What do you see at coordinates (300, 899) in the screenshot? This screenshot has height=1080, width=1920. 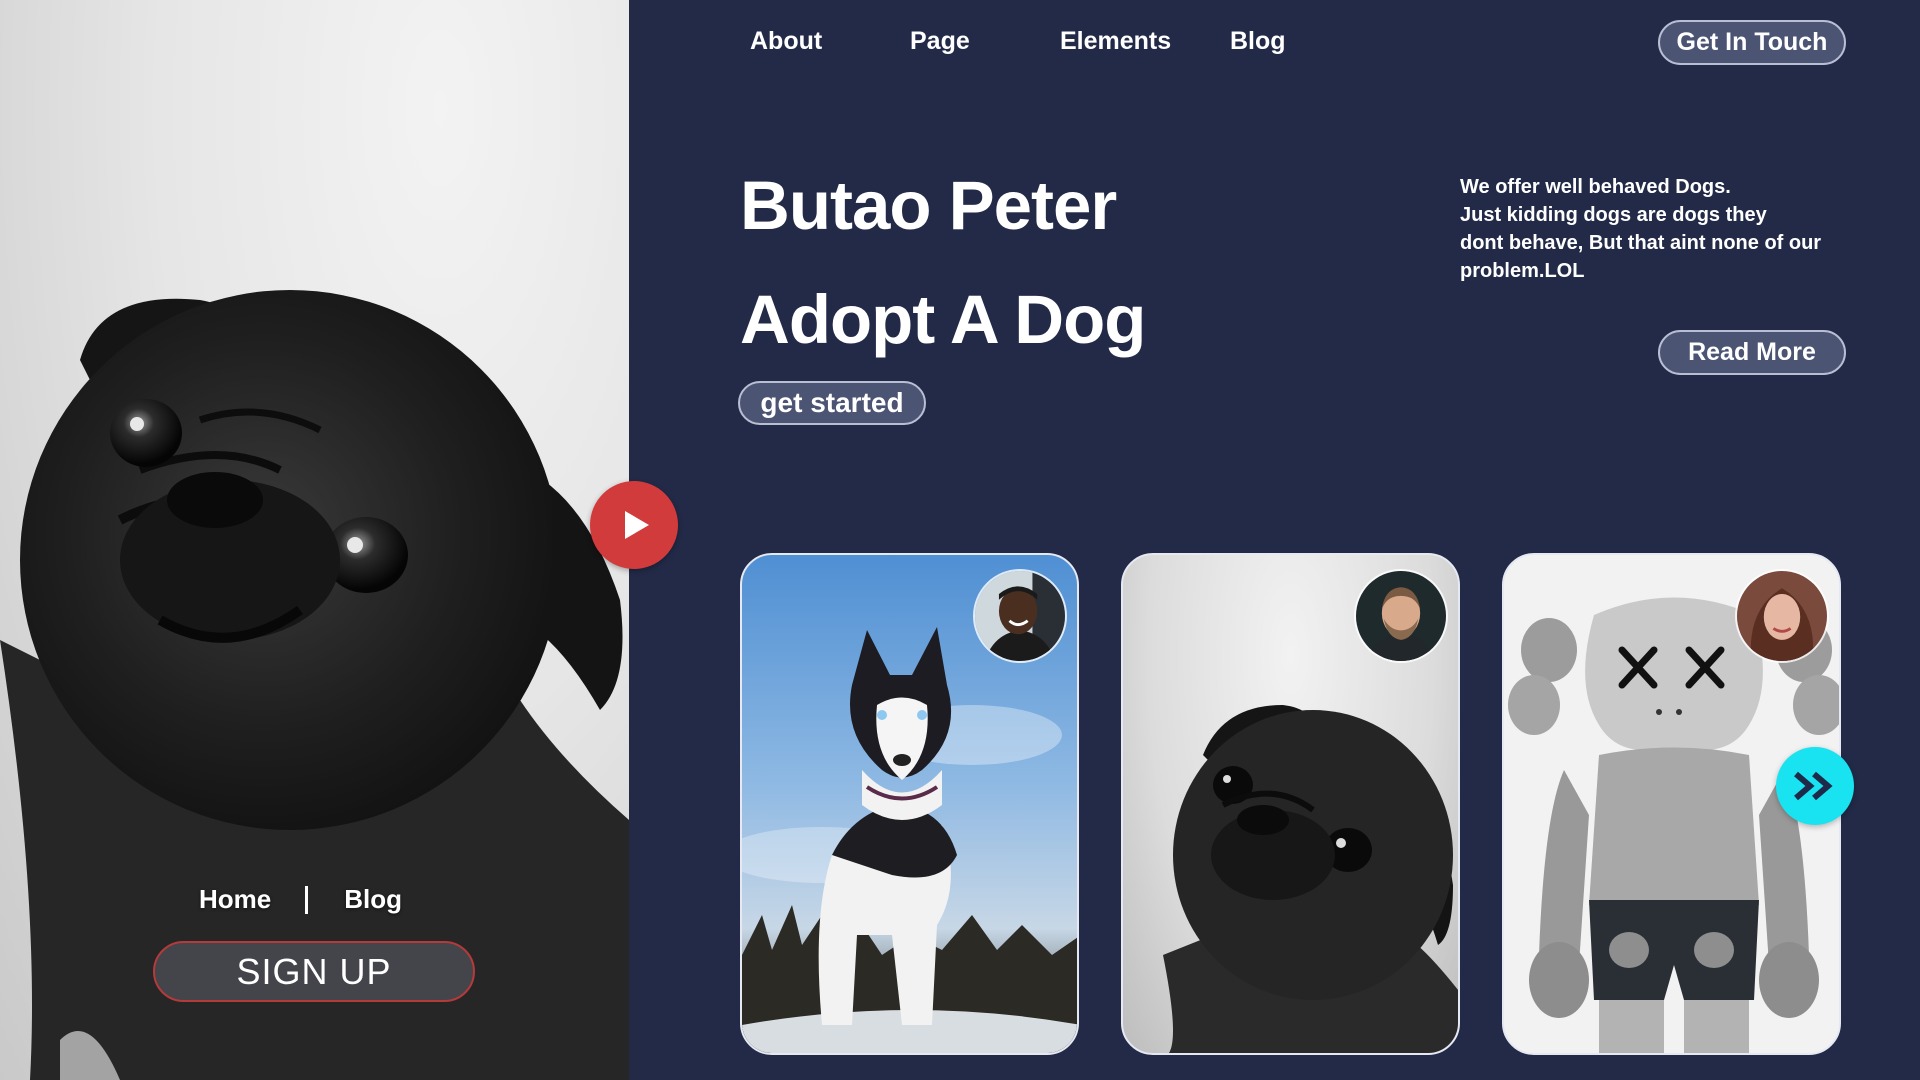 I see `left-nav: Home Blog` at bounding box center [300, 899].